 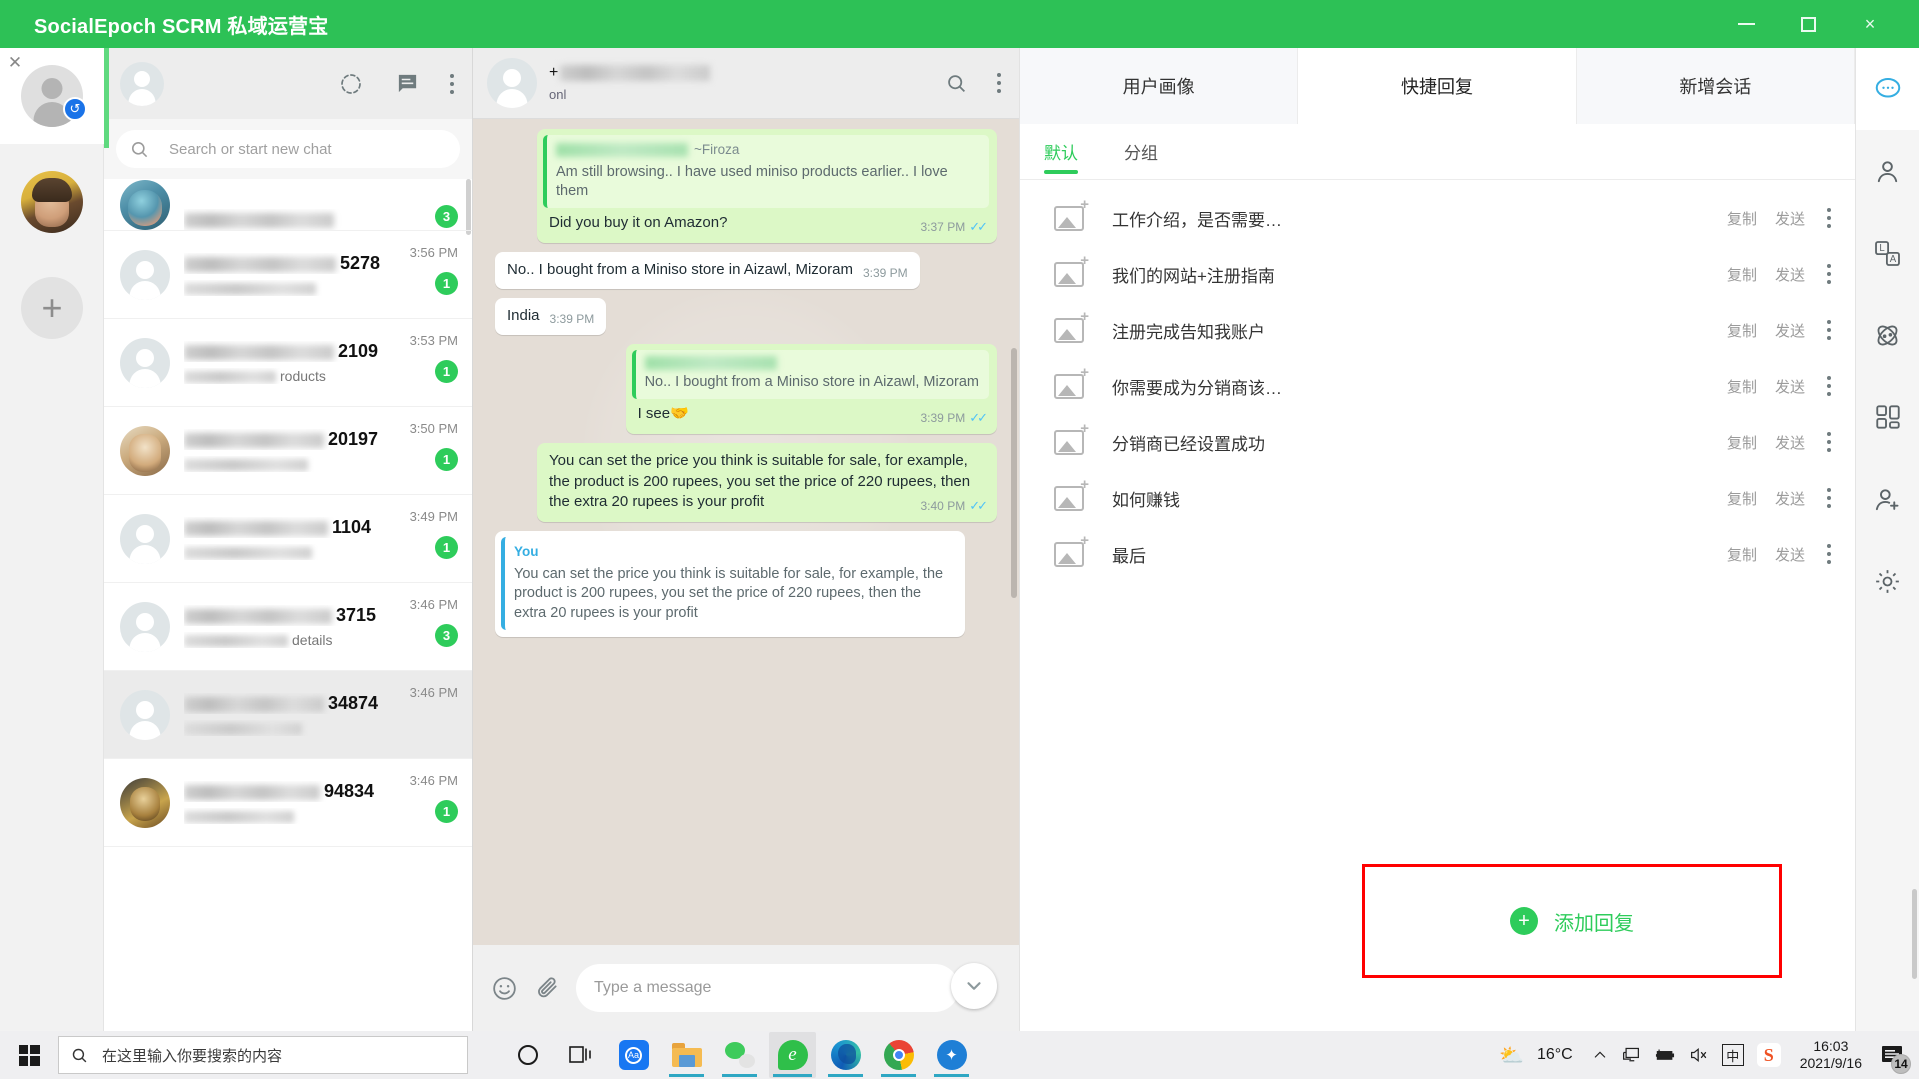 I want to click on quick-reply-item: 我们的网站+注册指南 复制发送, so click(x=1437, y=274).